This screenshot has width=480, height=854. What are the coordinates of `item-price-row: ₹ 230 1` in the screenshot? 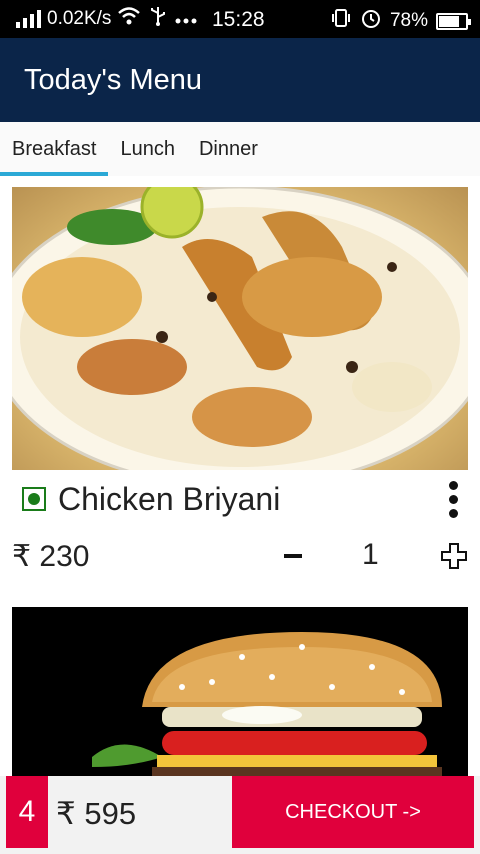 It's located at (240, 556).